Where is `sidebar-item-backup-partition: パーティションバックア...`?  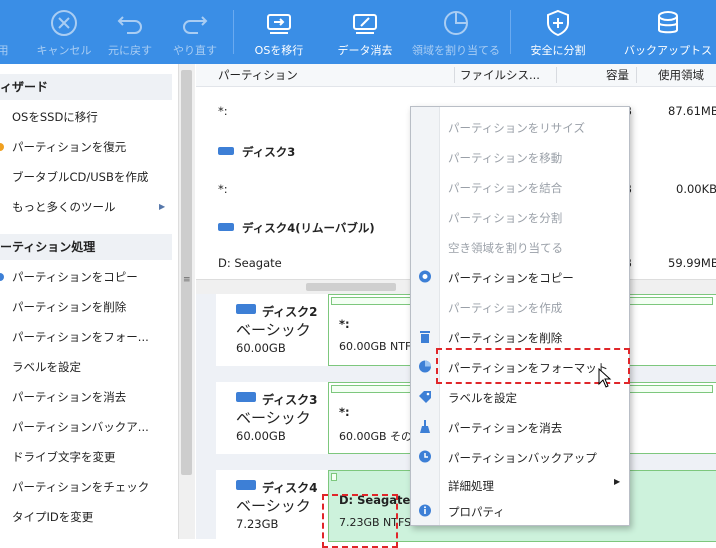 sidebar-item-backup-partition: パーティションバックア... is located at coordinates (86, 427).